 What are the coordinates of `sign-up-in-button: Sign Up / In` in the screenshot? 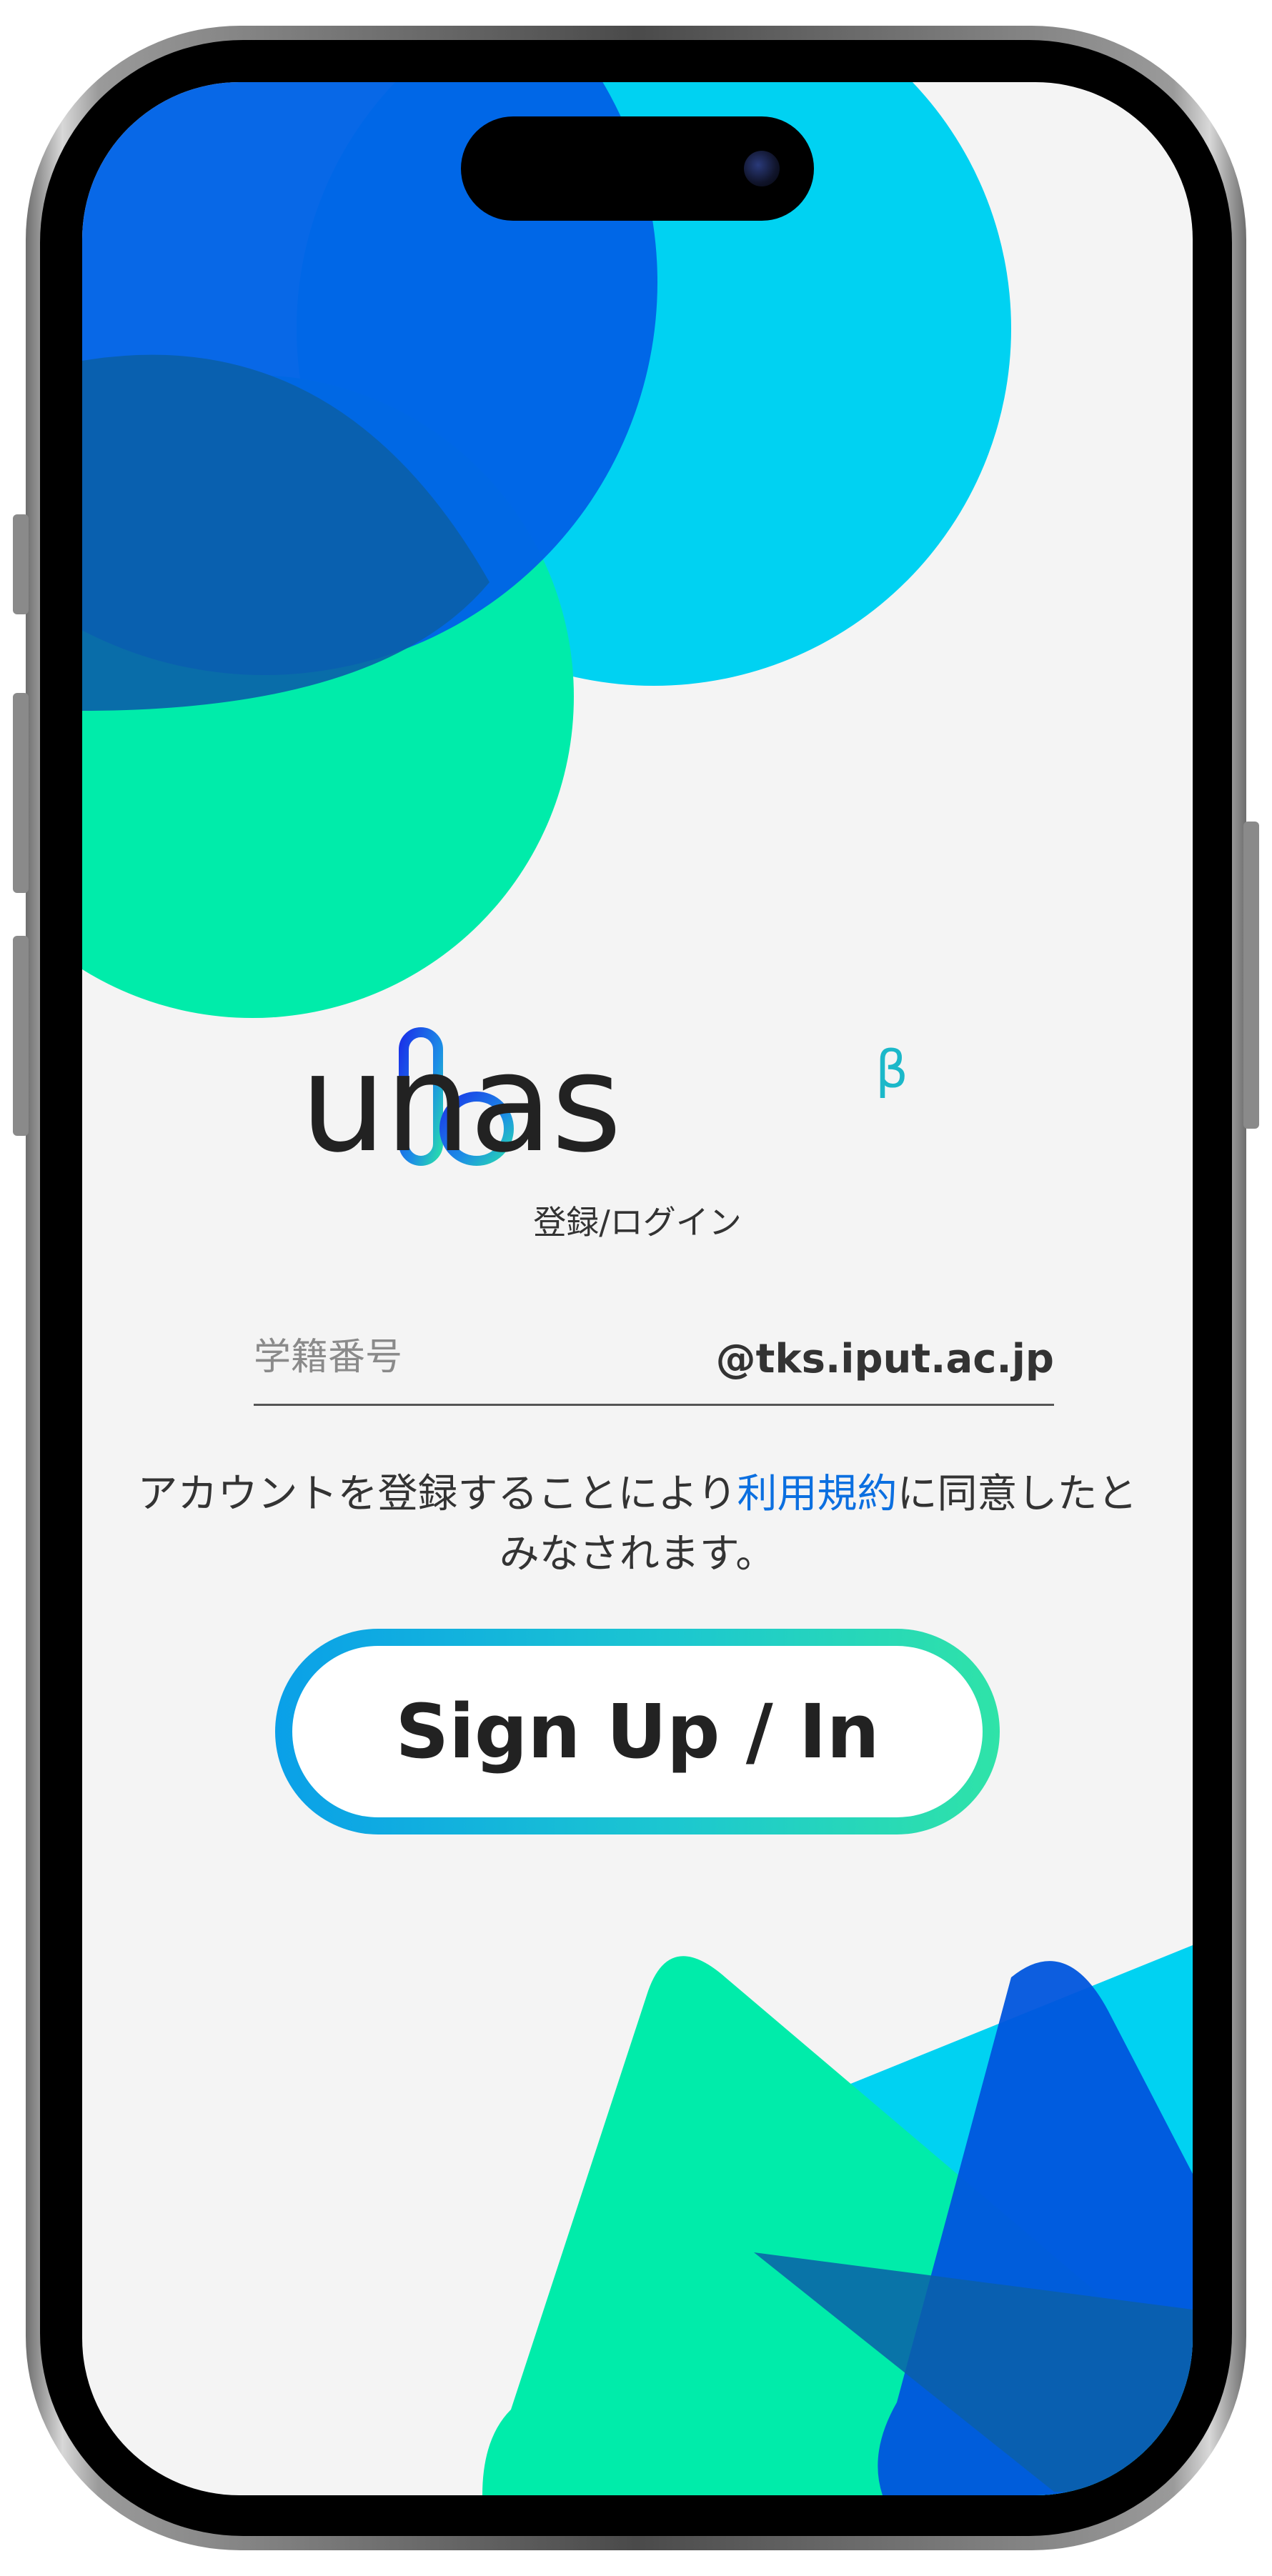 It's located at (637, 1732).